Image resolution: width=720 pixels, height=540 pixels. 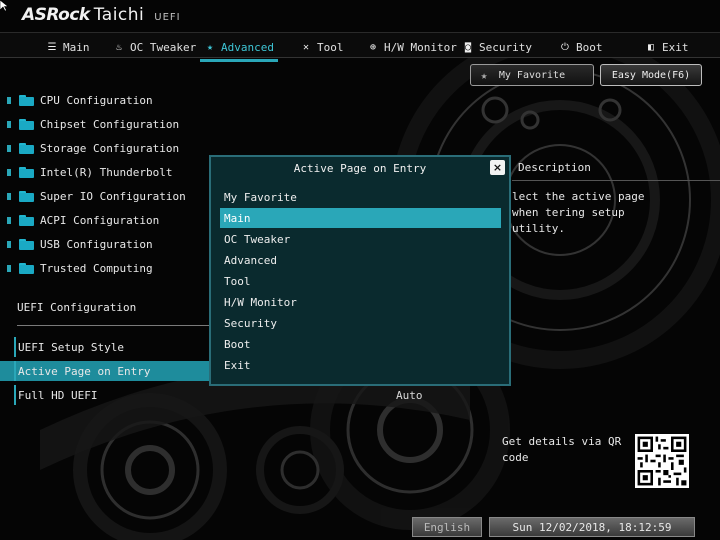 I want to click on section-divider, so click(x=114, y=325).